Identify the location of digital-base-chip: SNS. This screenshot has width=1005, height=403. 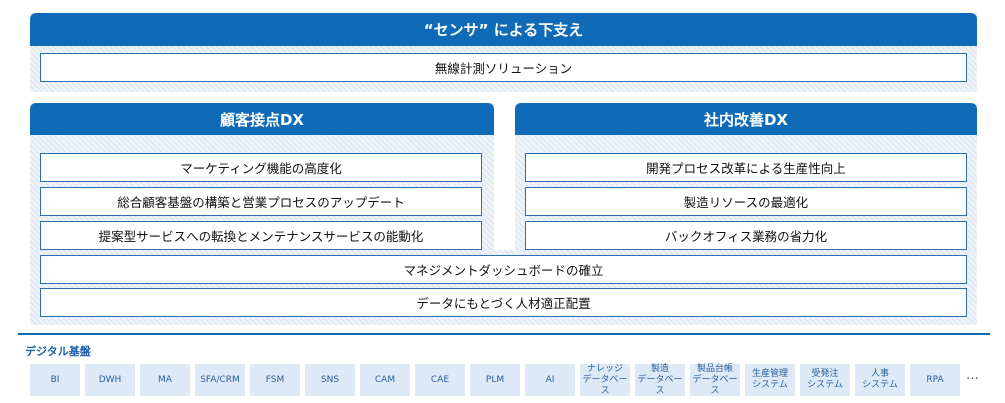
(330, 380).